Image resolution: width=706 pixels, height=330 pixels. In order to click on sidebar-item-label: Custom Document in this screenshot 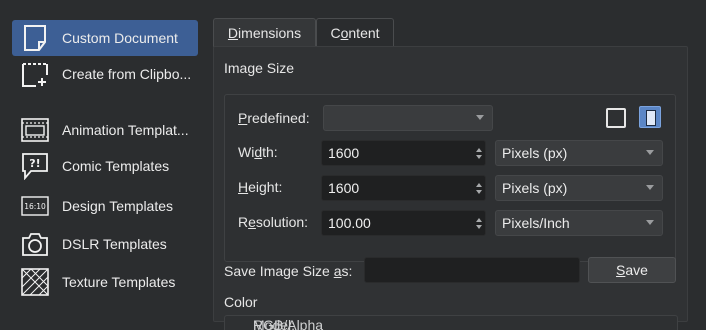, I will do `click(120, 38)`.